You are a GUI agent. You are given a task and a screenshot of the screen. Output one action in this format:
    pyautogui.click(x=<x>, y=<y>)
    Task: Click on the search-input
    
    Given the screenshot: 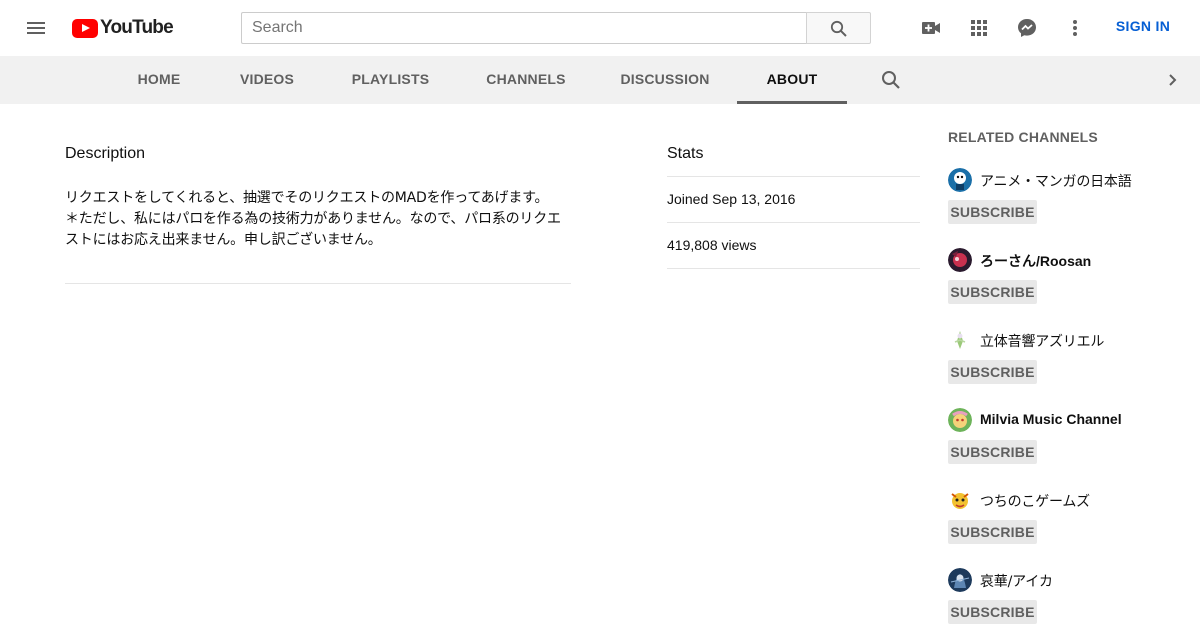 What is the action you would take?
    pyautogui.click(x=524, y=28)
    